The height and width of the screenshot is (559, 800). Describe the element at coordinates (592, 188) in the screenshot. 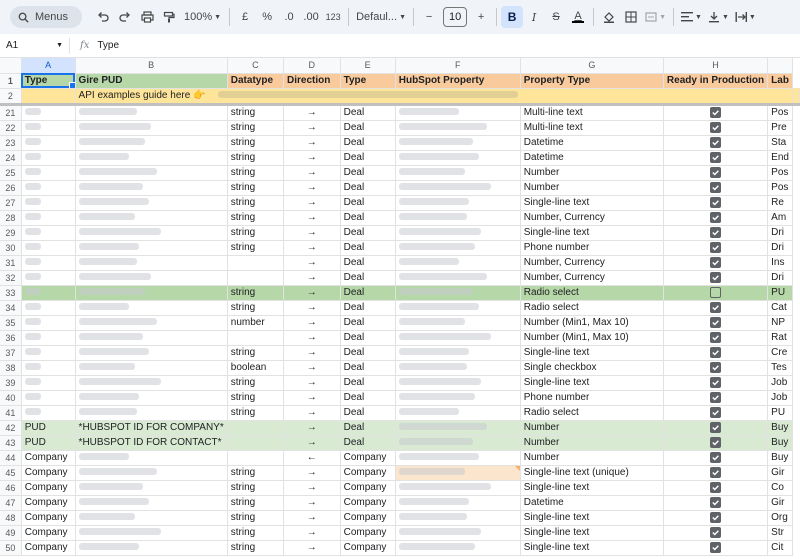

I see `cell-property-type: Number` at that location.